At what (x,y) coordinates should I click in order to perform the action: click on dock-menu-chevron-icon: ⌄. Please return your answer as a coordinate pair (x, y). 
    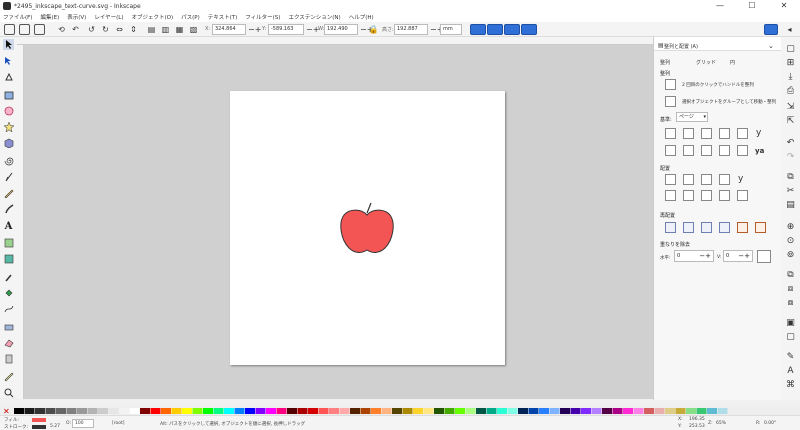
    Looking at the image, I should click on (771, 46).